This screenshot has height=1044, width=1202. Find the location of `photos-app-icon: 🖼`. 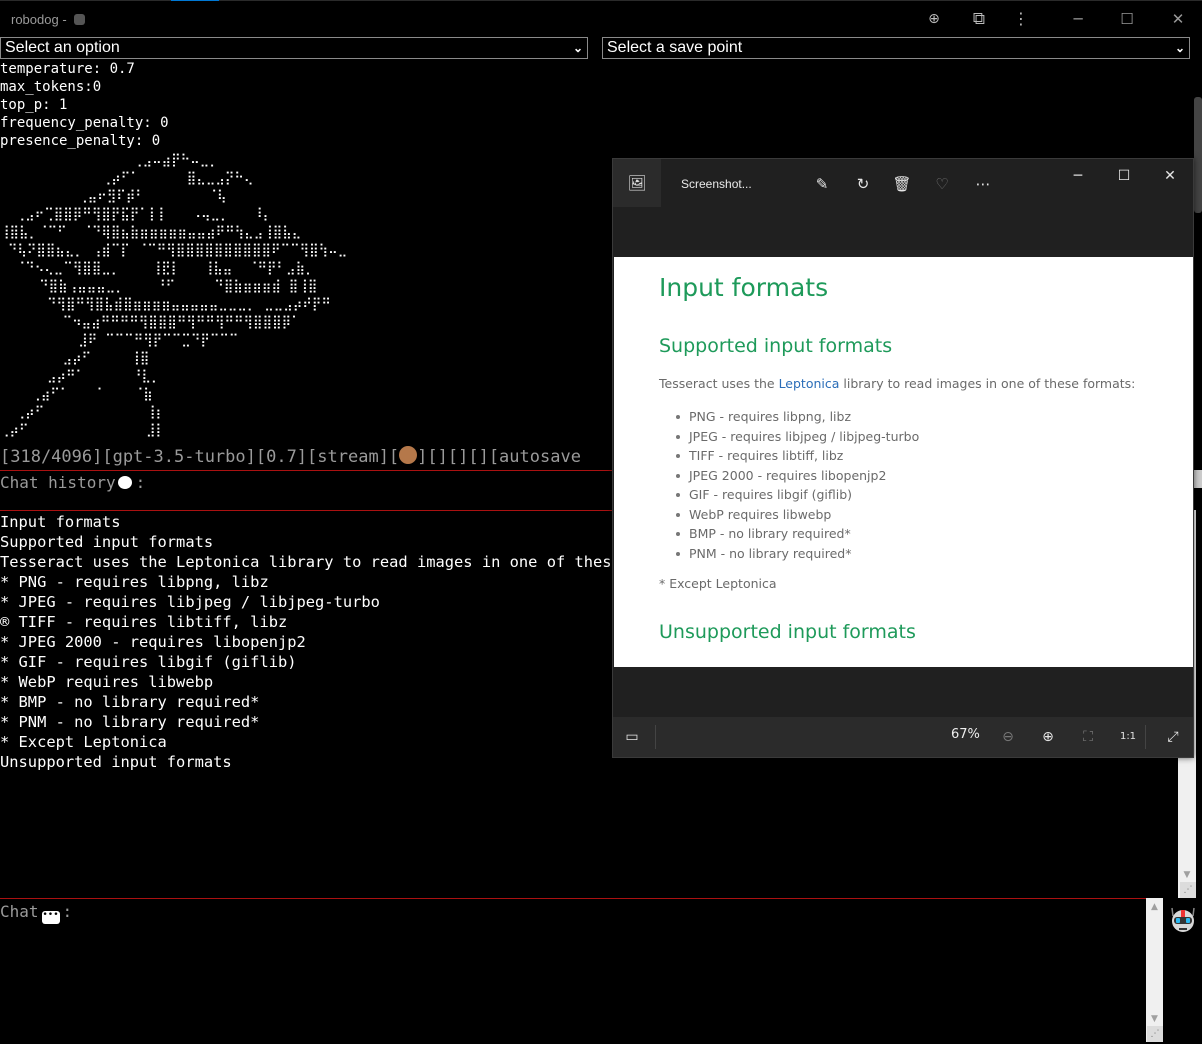

photos-app-icon: 🖼 is located at coordinates (637, 183).